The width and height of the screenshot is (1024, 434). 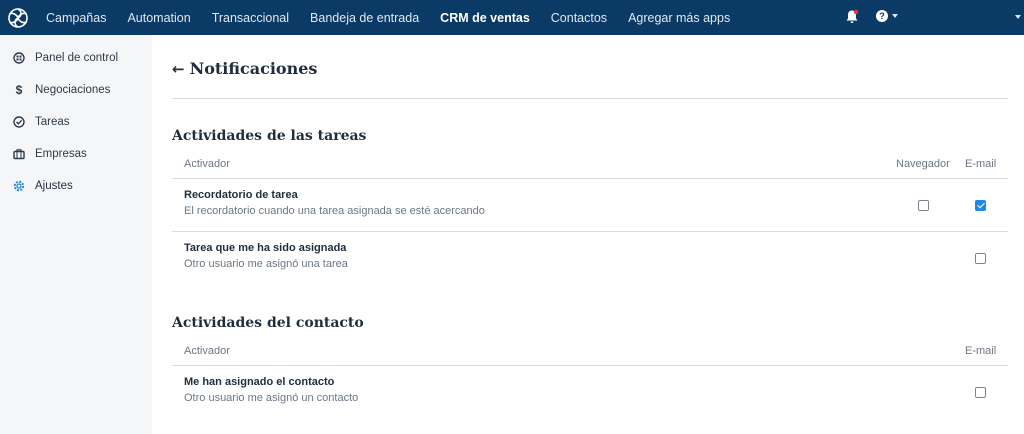 What do you see at coordinates (882, 16) in the screenshot?
I see `help-icon: ?` at bounding box center [882, 16].